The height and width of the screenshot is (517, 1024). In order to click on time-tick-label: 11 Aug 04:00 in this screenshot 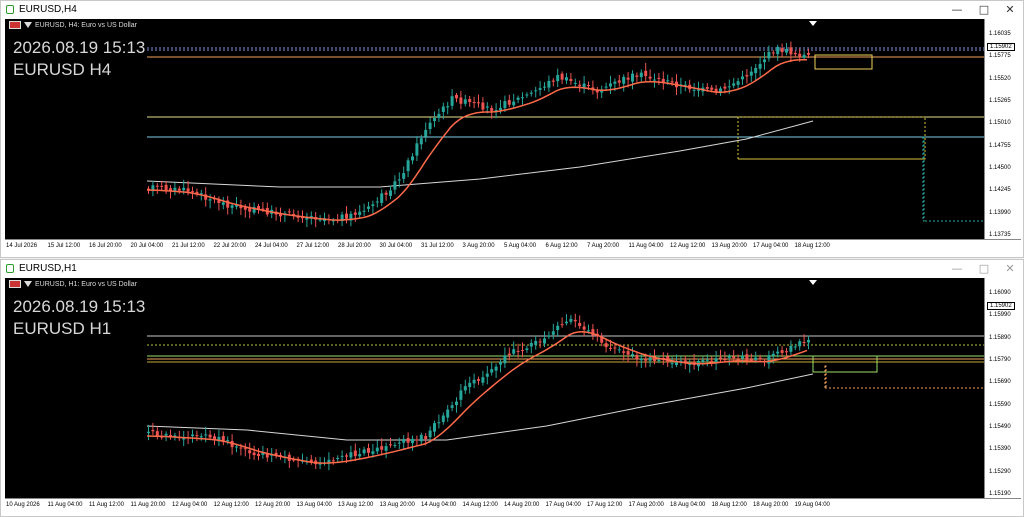, I will do `click(646, 246)`.